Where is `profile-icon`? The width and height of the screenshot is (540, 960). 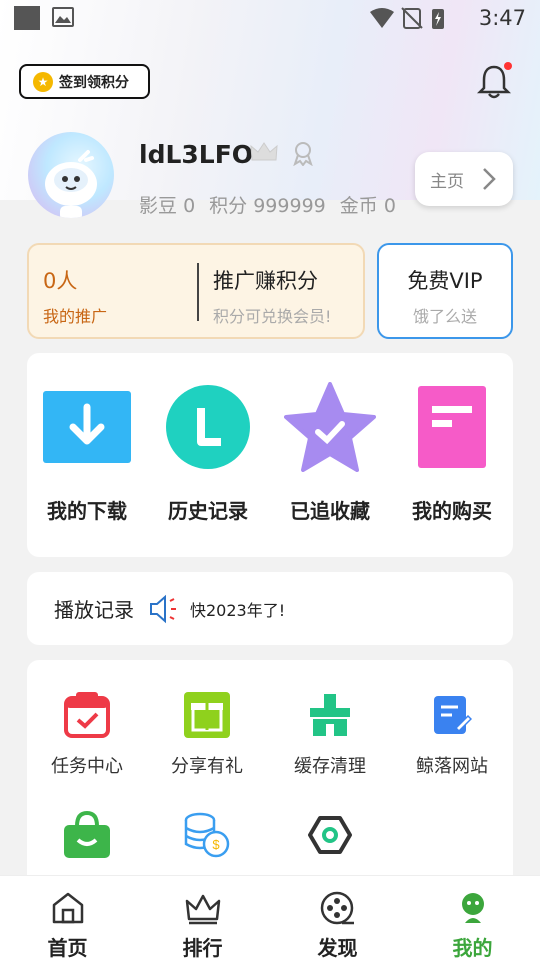 profile-icon is located at coordinates (472, 908).